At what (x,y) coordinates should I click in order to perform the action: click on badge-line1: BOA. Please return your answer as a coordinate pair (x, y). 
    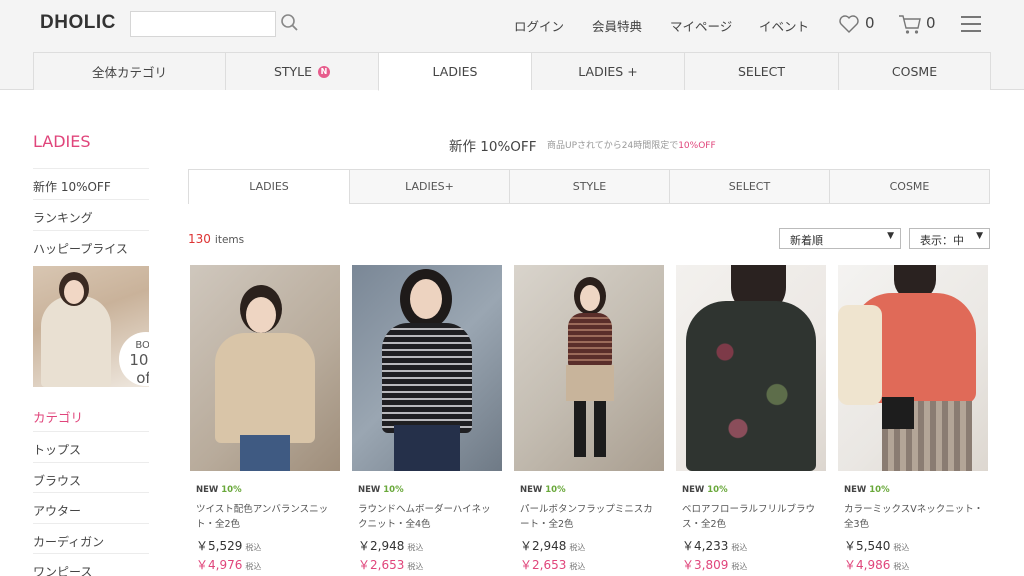
    Looking at the image, I should click on (142, 345).